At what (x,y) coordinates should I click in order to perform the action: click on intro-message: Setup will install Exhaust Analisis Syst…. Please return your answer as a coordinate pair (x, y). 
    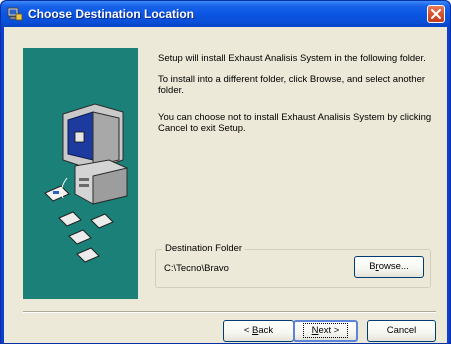
    Looking at the image, I should click on (292, 58).